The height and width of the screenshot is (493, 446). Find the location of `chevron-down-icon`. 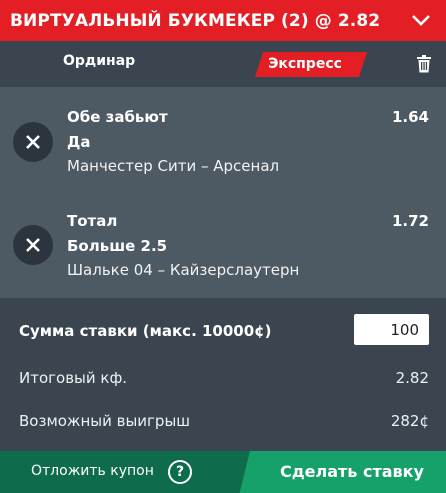

chevron-down-icon is located at coordinates (421, 20).